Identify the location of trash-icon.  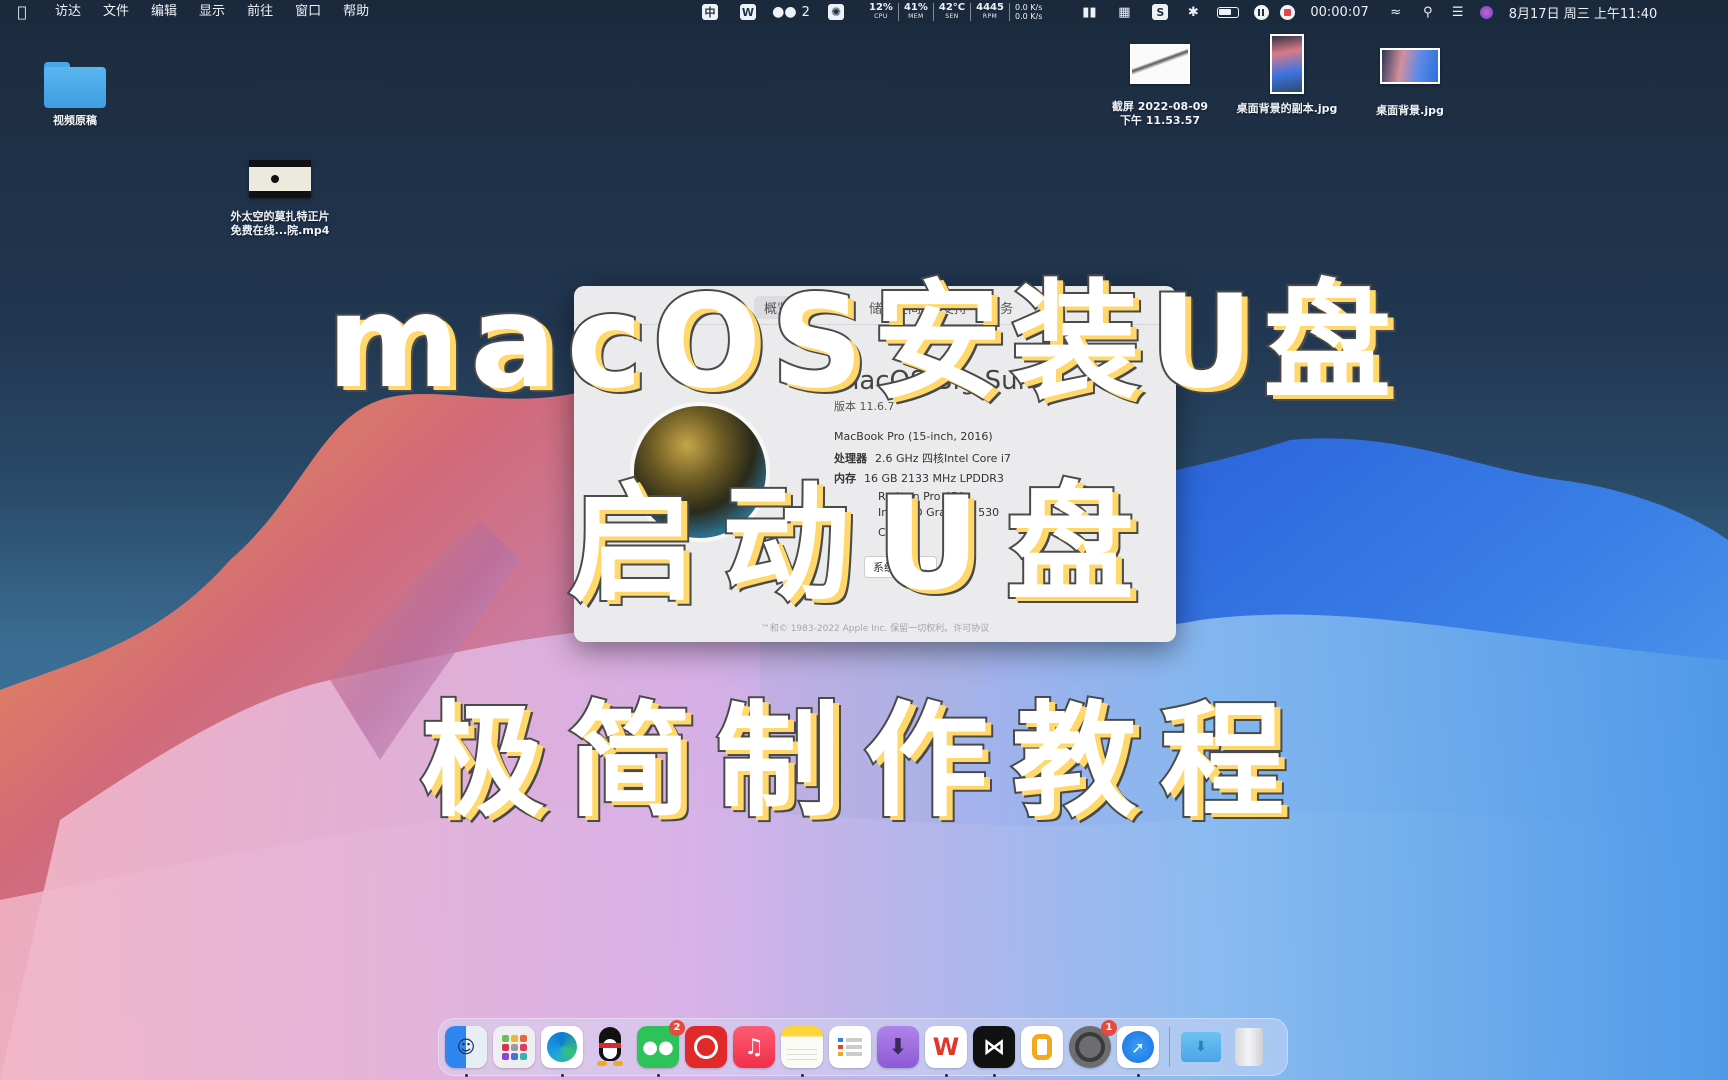
(1249, 1047).